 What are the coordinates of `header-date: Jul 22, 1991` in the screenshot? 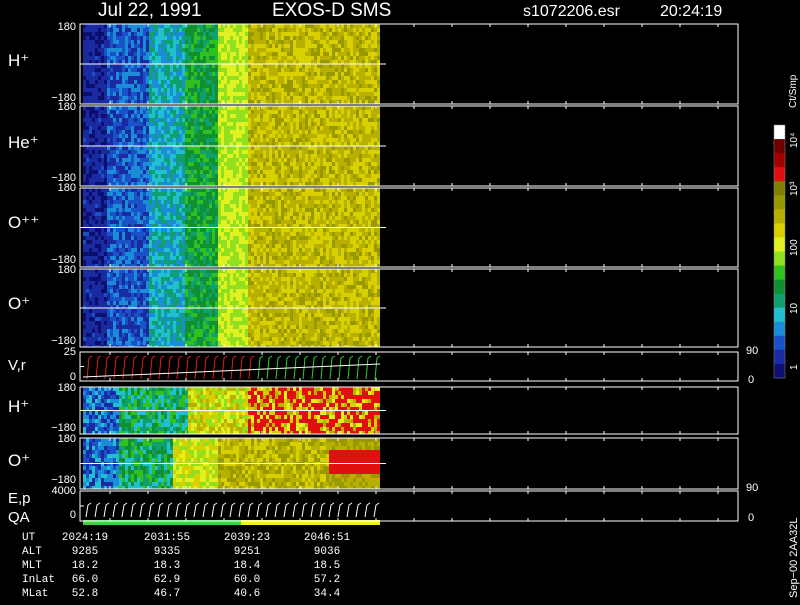 It's located at (150, 10).